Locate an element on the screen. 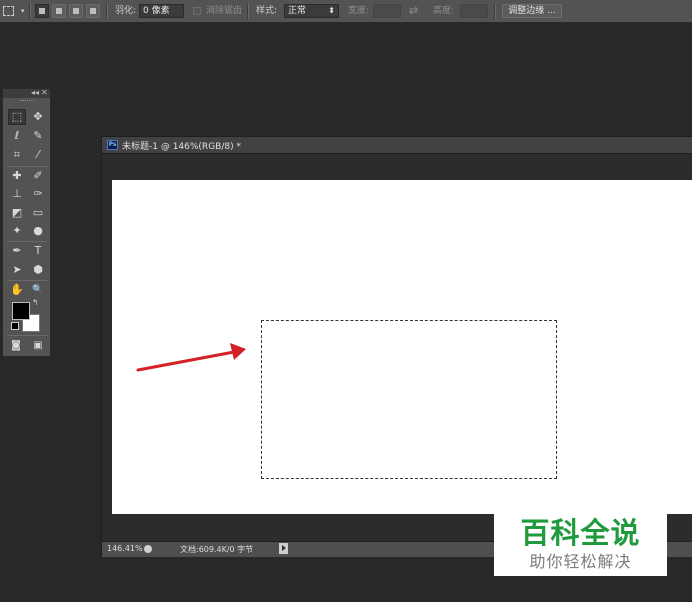 This screenshot has height=602, width=692. swap-dimensions-icon: ⇄ is located at coordinates (413, 11).